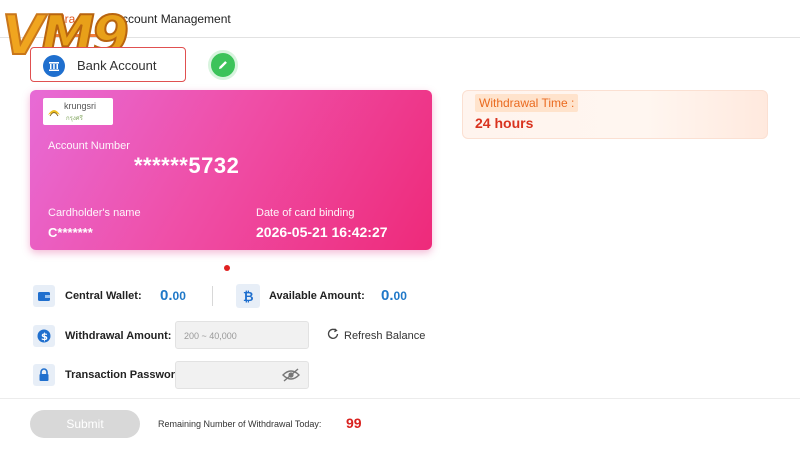  What do you see at coordinates (504, 123) in the screenshot?
I see `withdrawal-time-value: 24 hours` at bounding box center [504, 123].